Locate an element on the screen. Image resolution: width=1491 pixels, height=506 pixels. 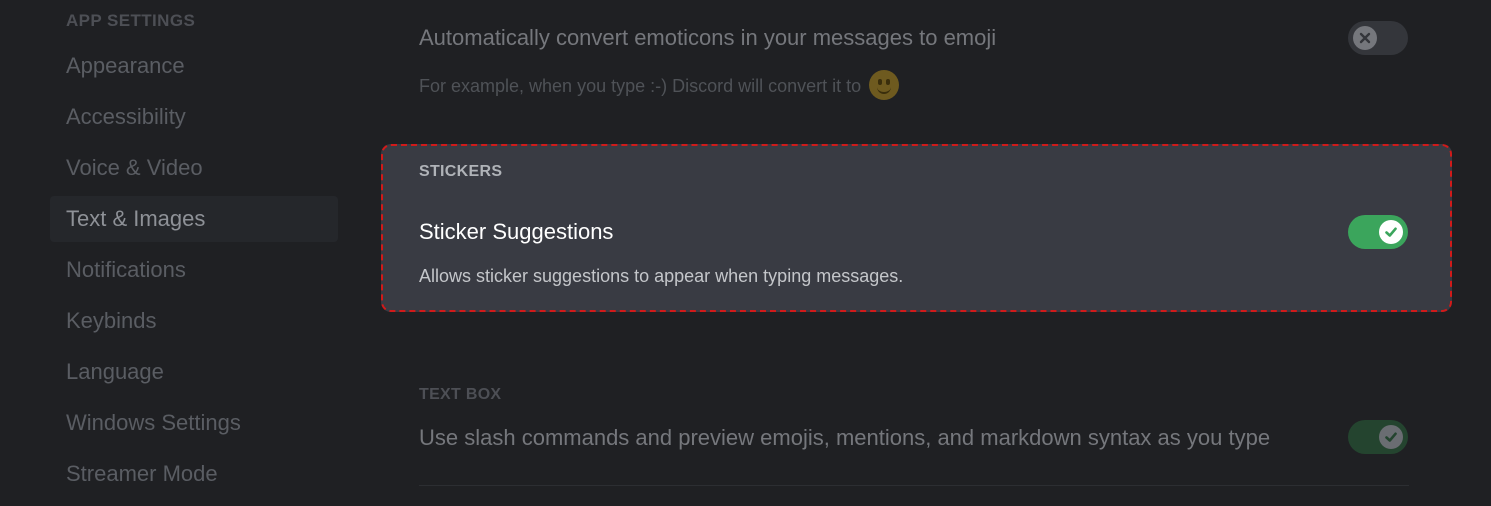
sidebar-item-keybinds: Keybinds is located at coordinates (194, 321).